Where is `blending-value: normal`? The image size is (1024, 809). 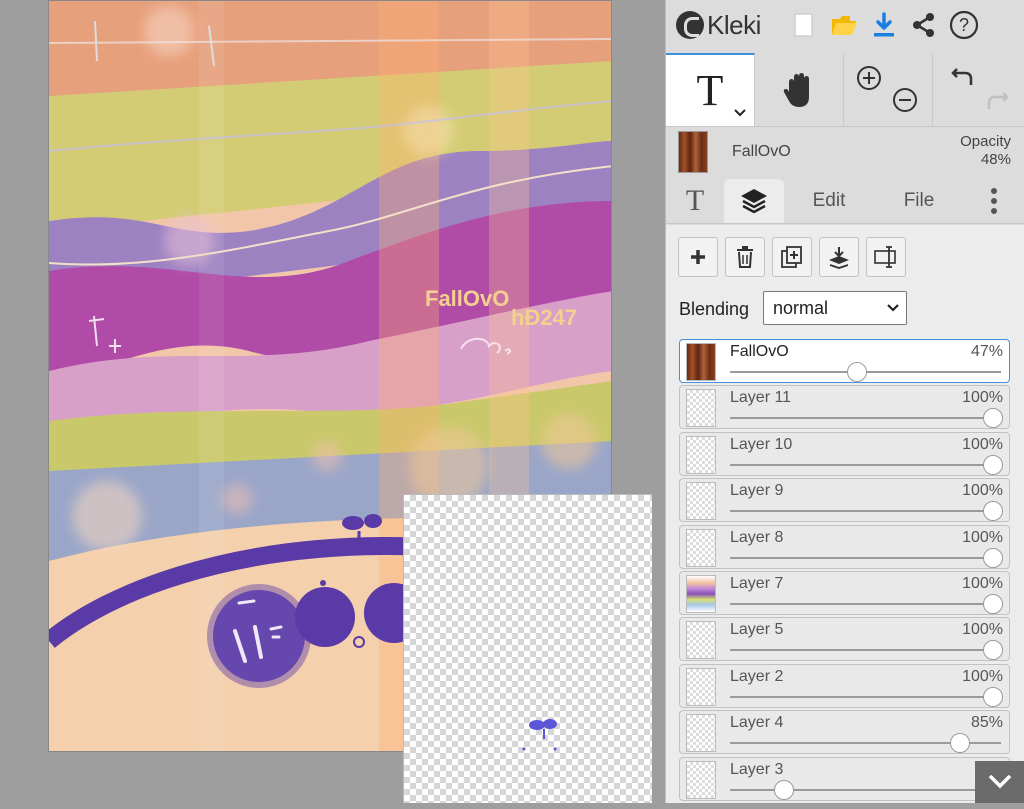
blending-value: normal is located at coordinates (801, 307).